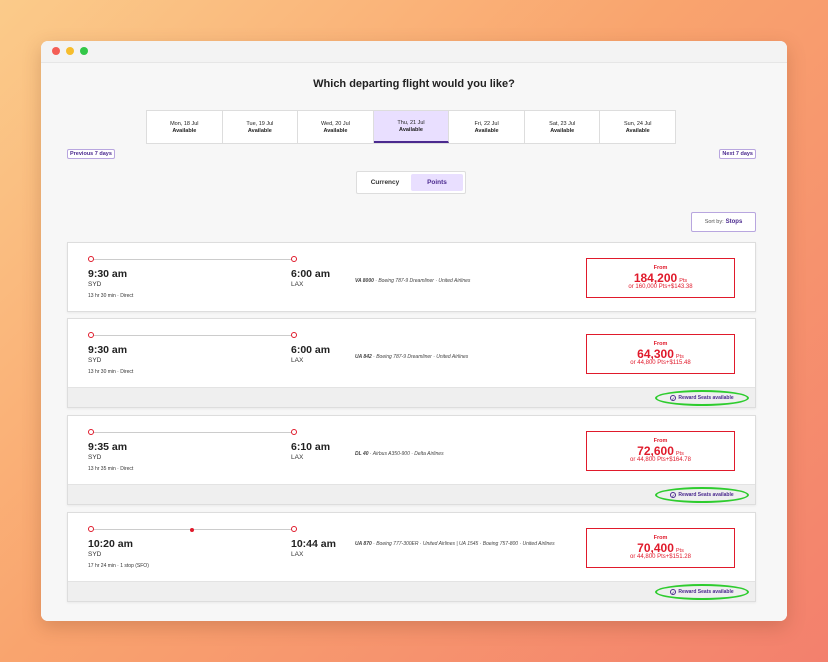 The image size is (828, 662). I want to click on date-tab-1: Tue, 19 Jul Available, so click(261, 127).